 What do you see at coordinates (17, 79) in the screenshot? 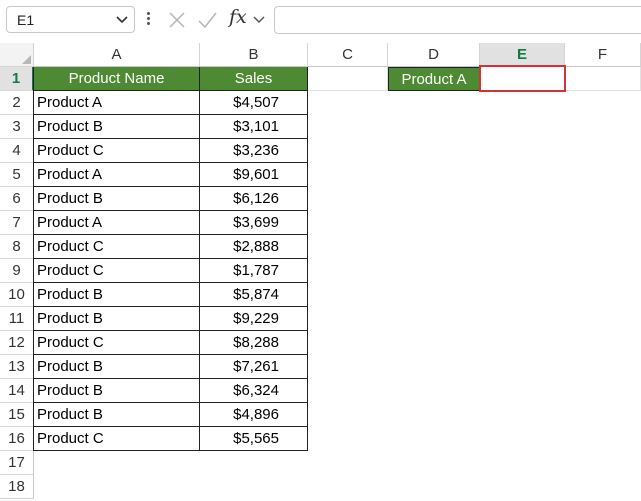
I see `row-header-1: 1` at bounding box center [17, 79].